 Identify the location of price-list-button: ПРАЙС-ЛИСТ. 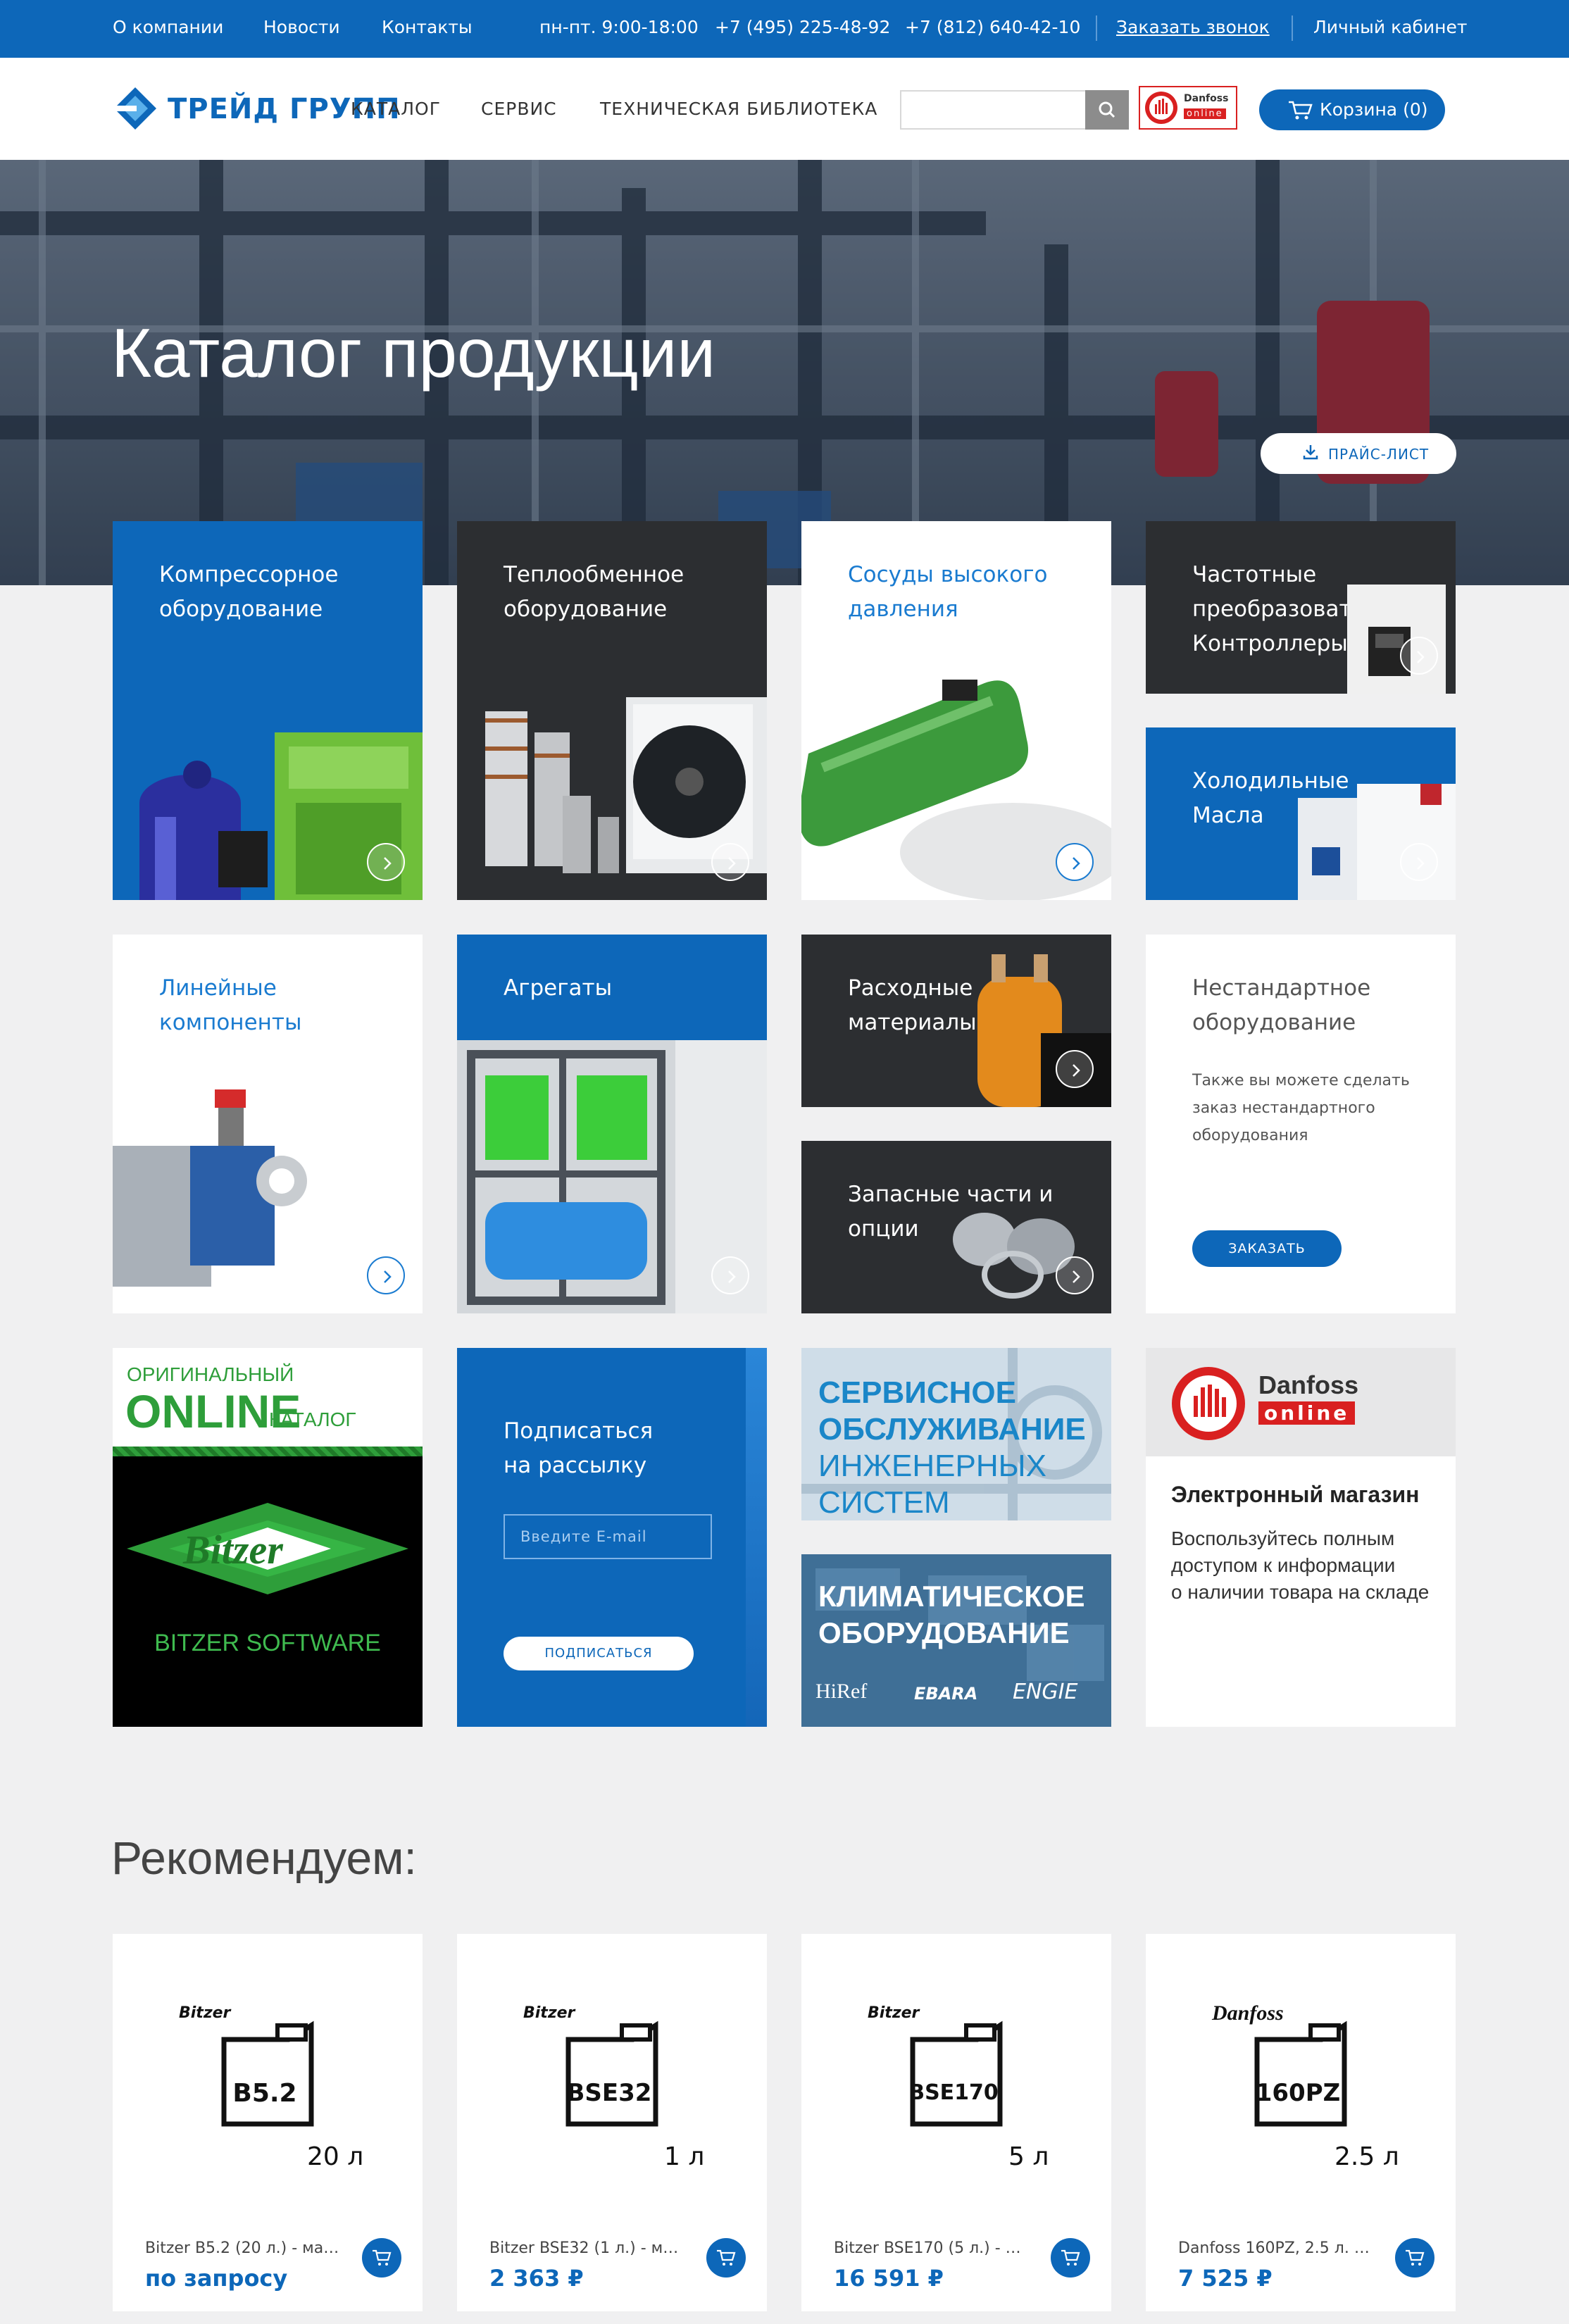
(1358, 453).